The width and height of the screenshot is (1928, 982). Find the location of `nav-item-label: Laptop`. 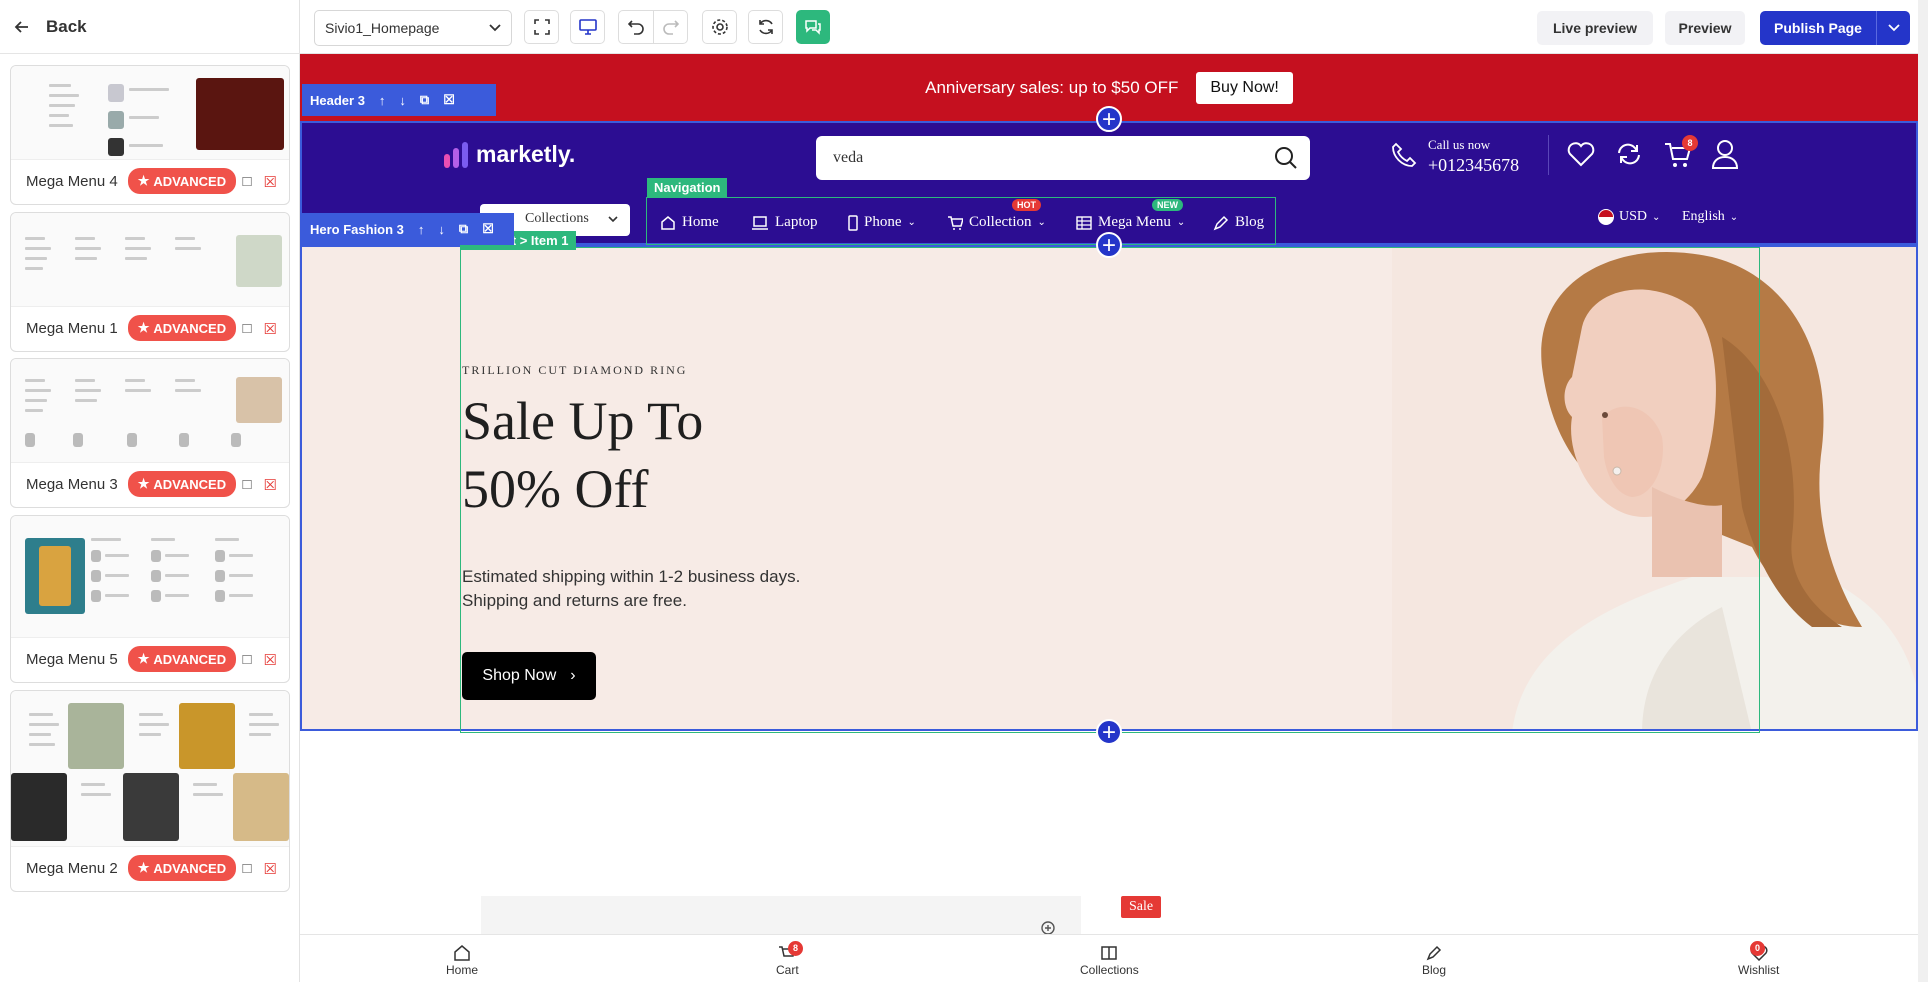

nav-item-label: Laptop is located at coordinates (796, 222).